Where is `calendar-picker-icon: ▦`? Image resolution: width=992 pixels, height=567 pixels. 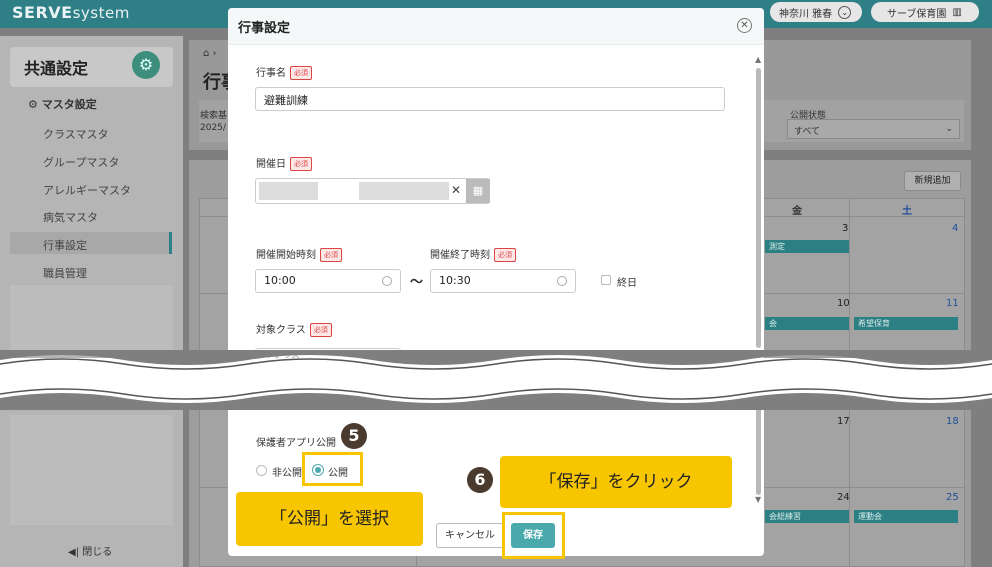 calendar-picker-icon: ▦ is located at coordinates (478, 191).